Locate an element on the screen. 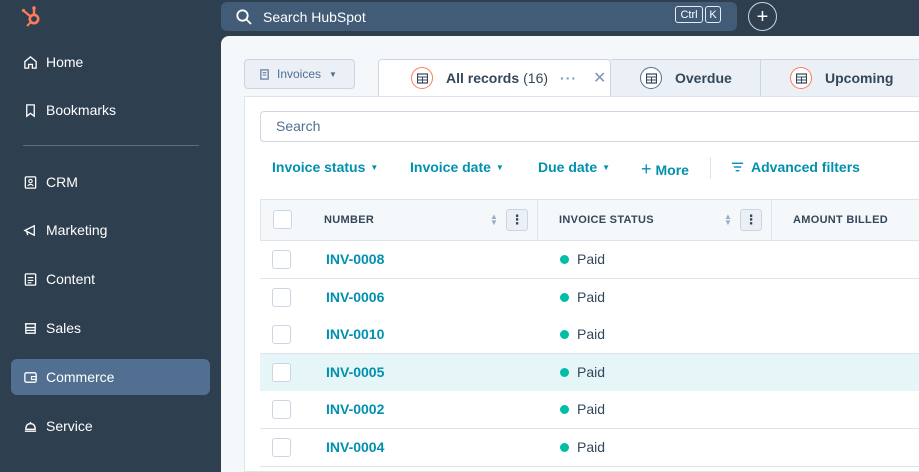 Image resolution: width=919 pixels, height=472 pixels. tab-upcoming: Upcoming is located at coordinates (840, 77).